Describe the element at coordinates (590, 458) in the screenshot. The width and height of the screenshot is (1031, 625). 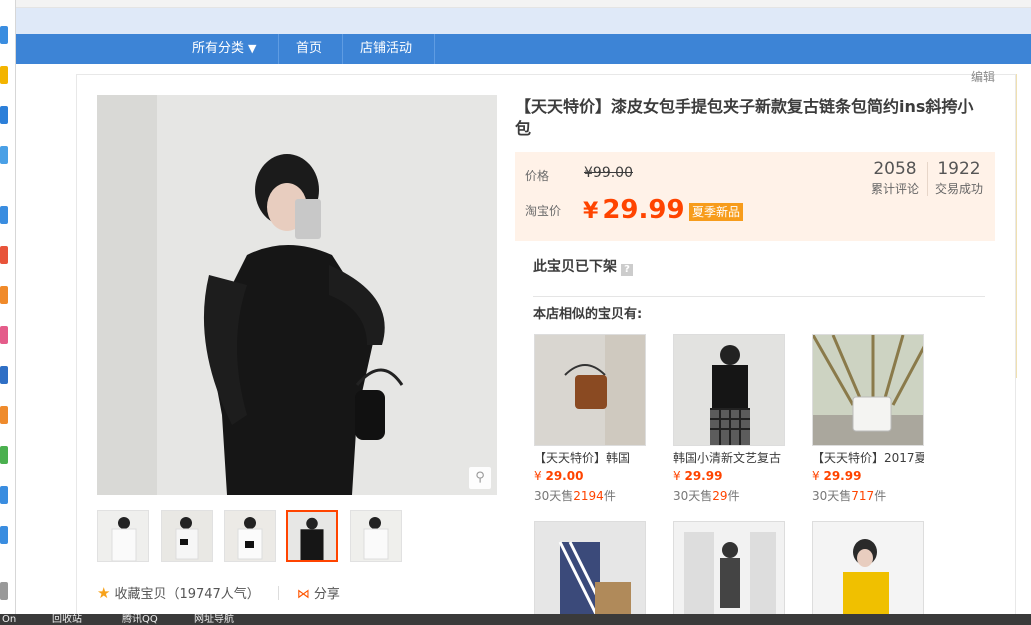
I see `similar-item-name: 【天天特价】韩国` at that location.